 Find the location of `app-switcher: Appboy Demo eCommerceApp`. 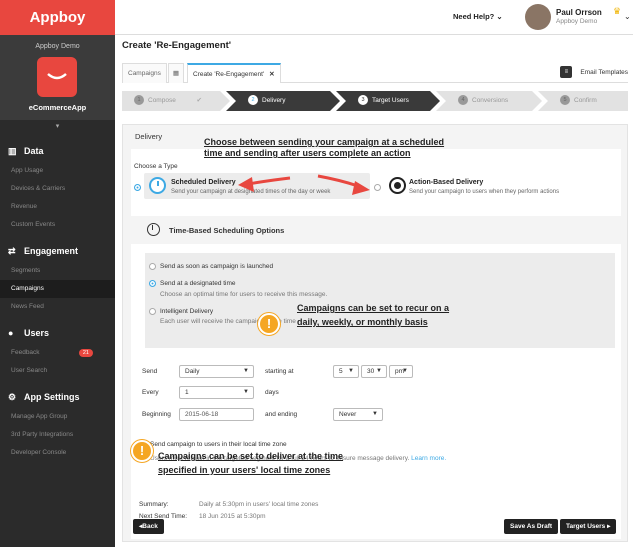

app-switcher: Appboy Demo eCommerceApp is located at coordinates (57, 77).